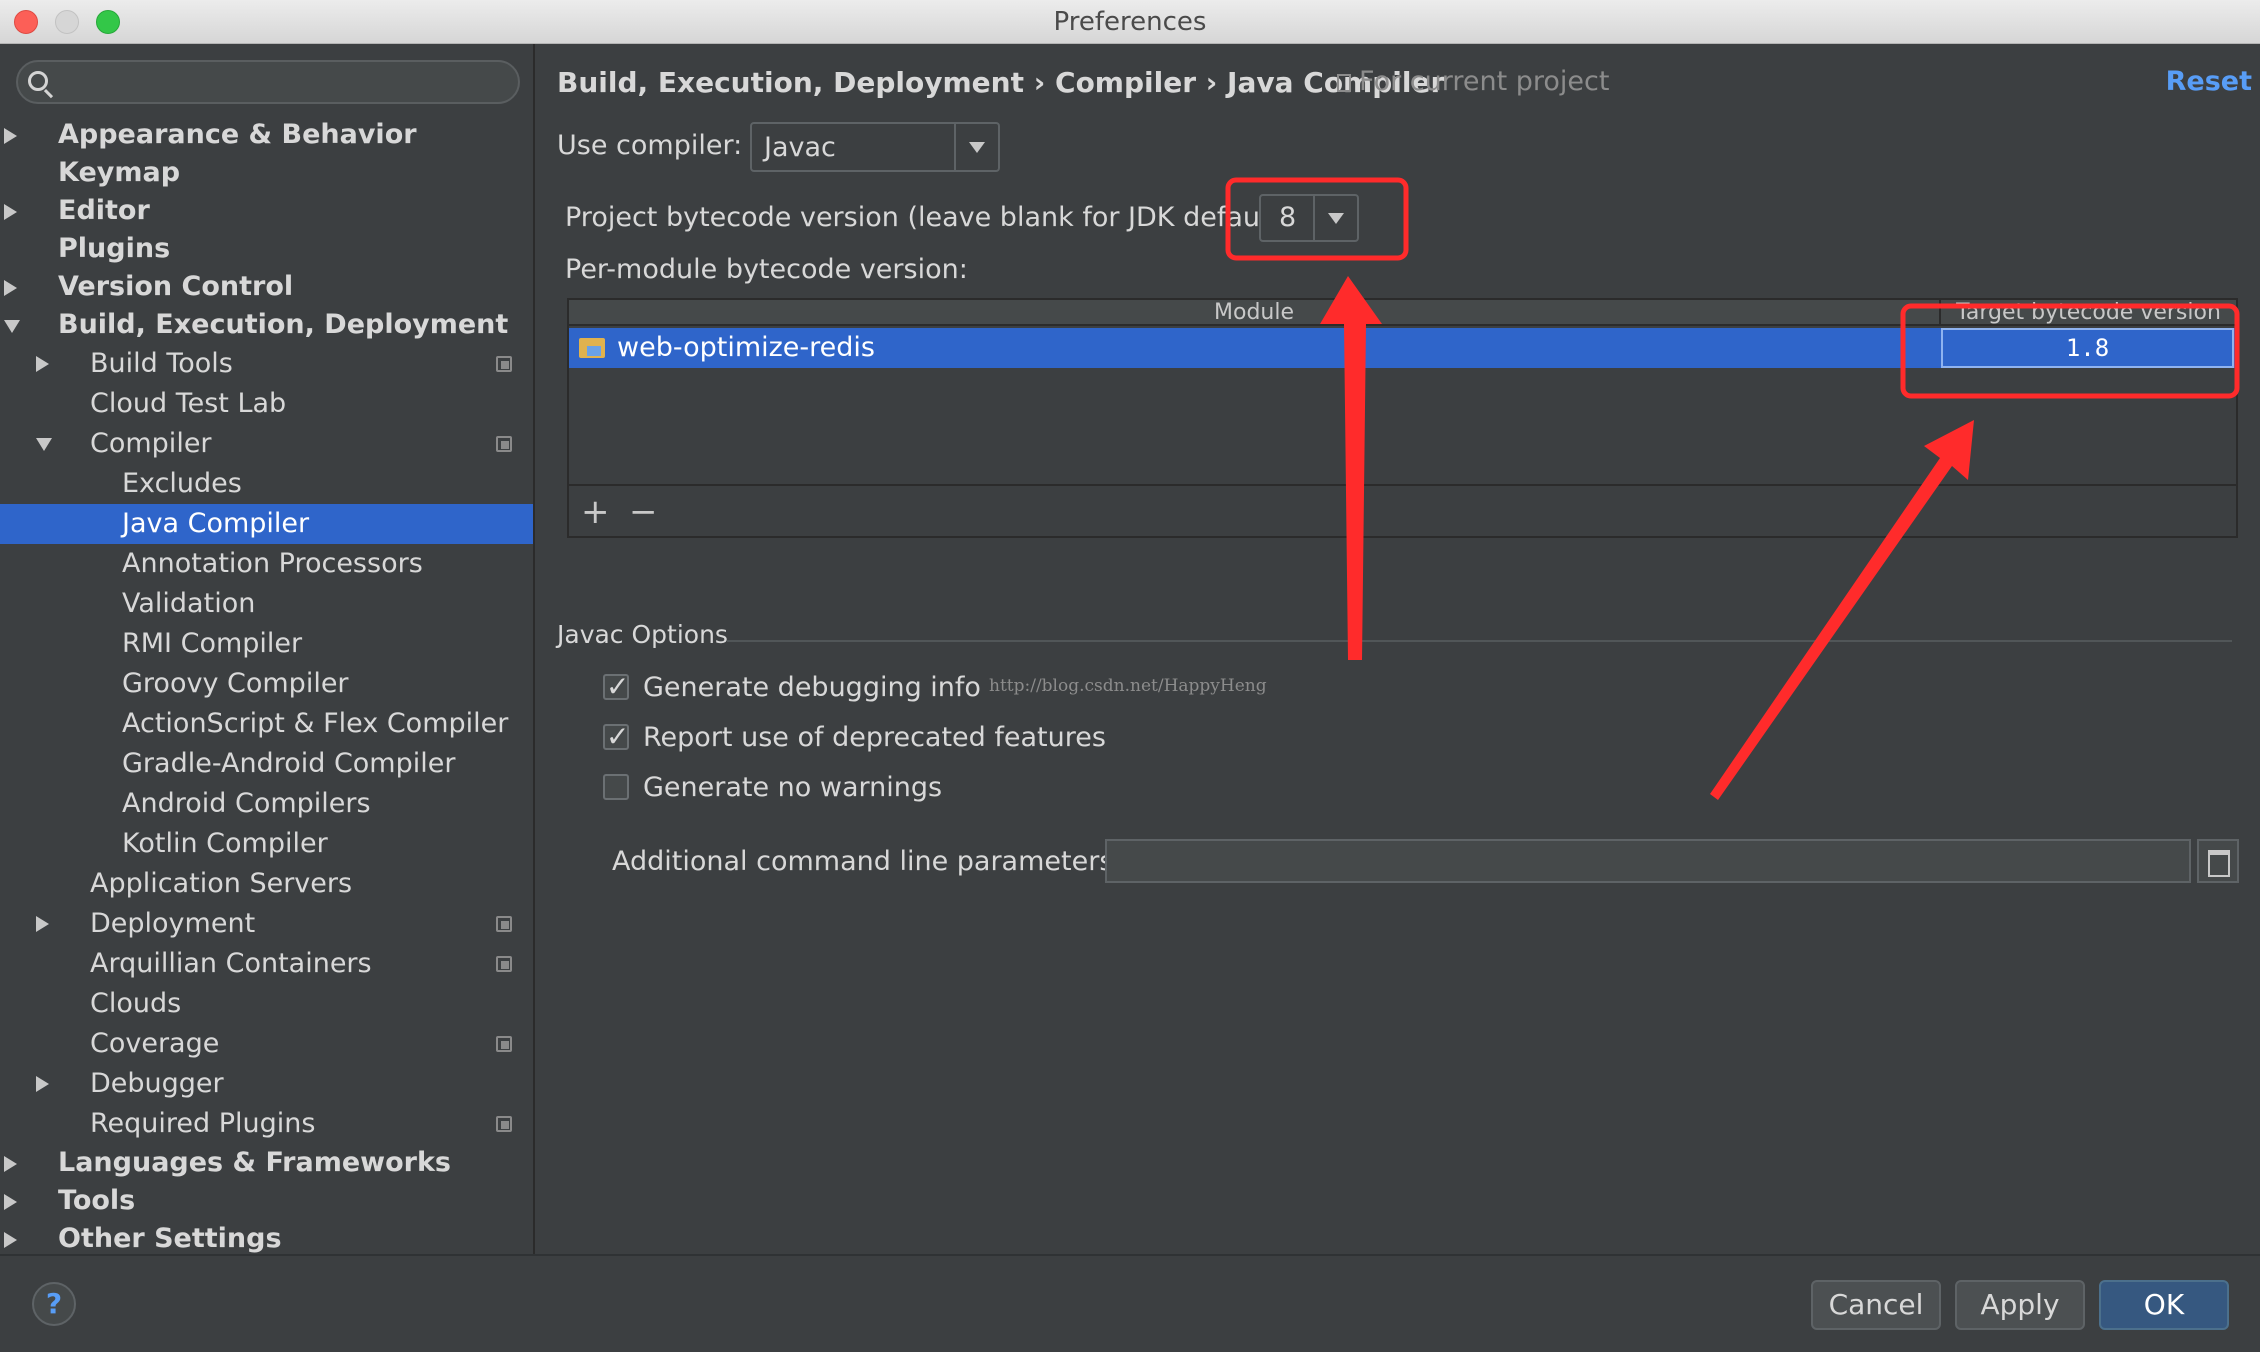 This screenshot has height=1352, width=2260. Describe the element at coordinates (266, 1044) in the screenshot. I see `sidebar-item: Coverage` at that location.